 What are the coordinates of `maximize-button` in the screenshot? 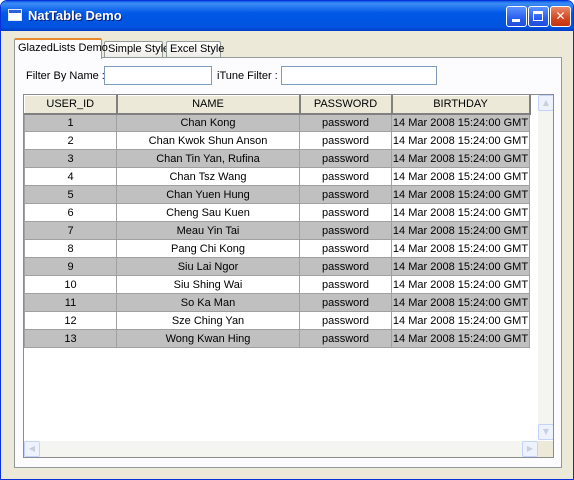 It's located at (538, 16).